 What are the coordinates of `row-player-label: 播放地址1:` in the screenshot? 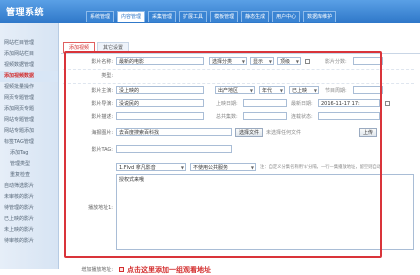 It's located at (93, 208).